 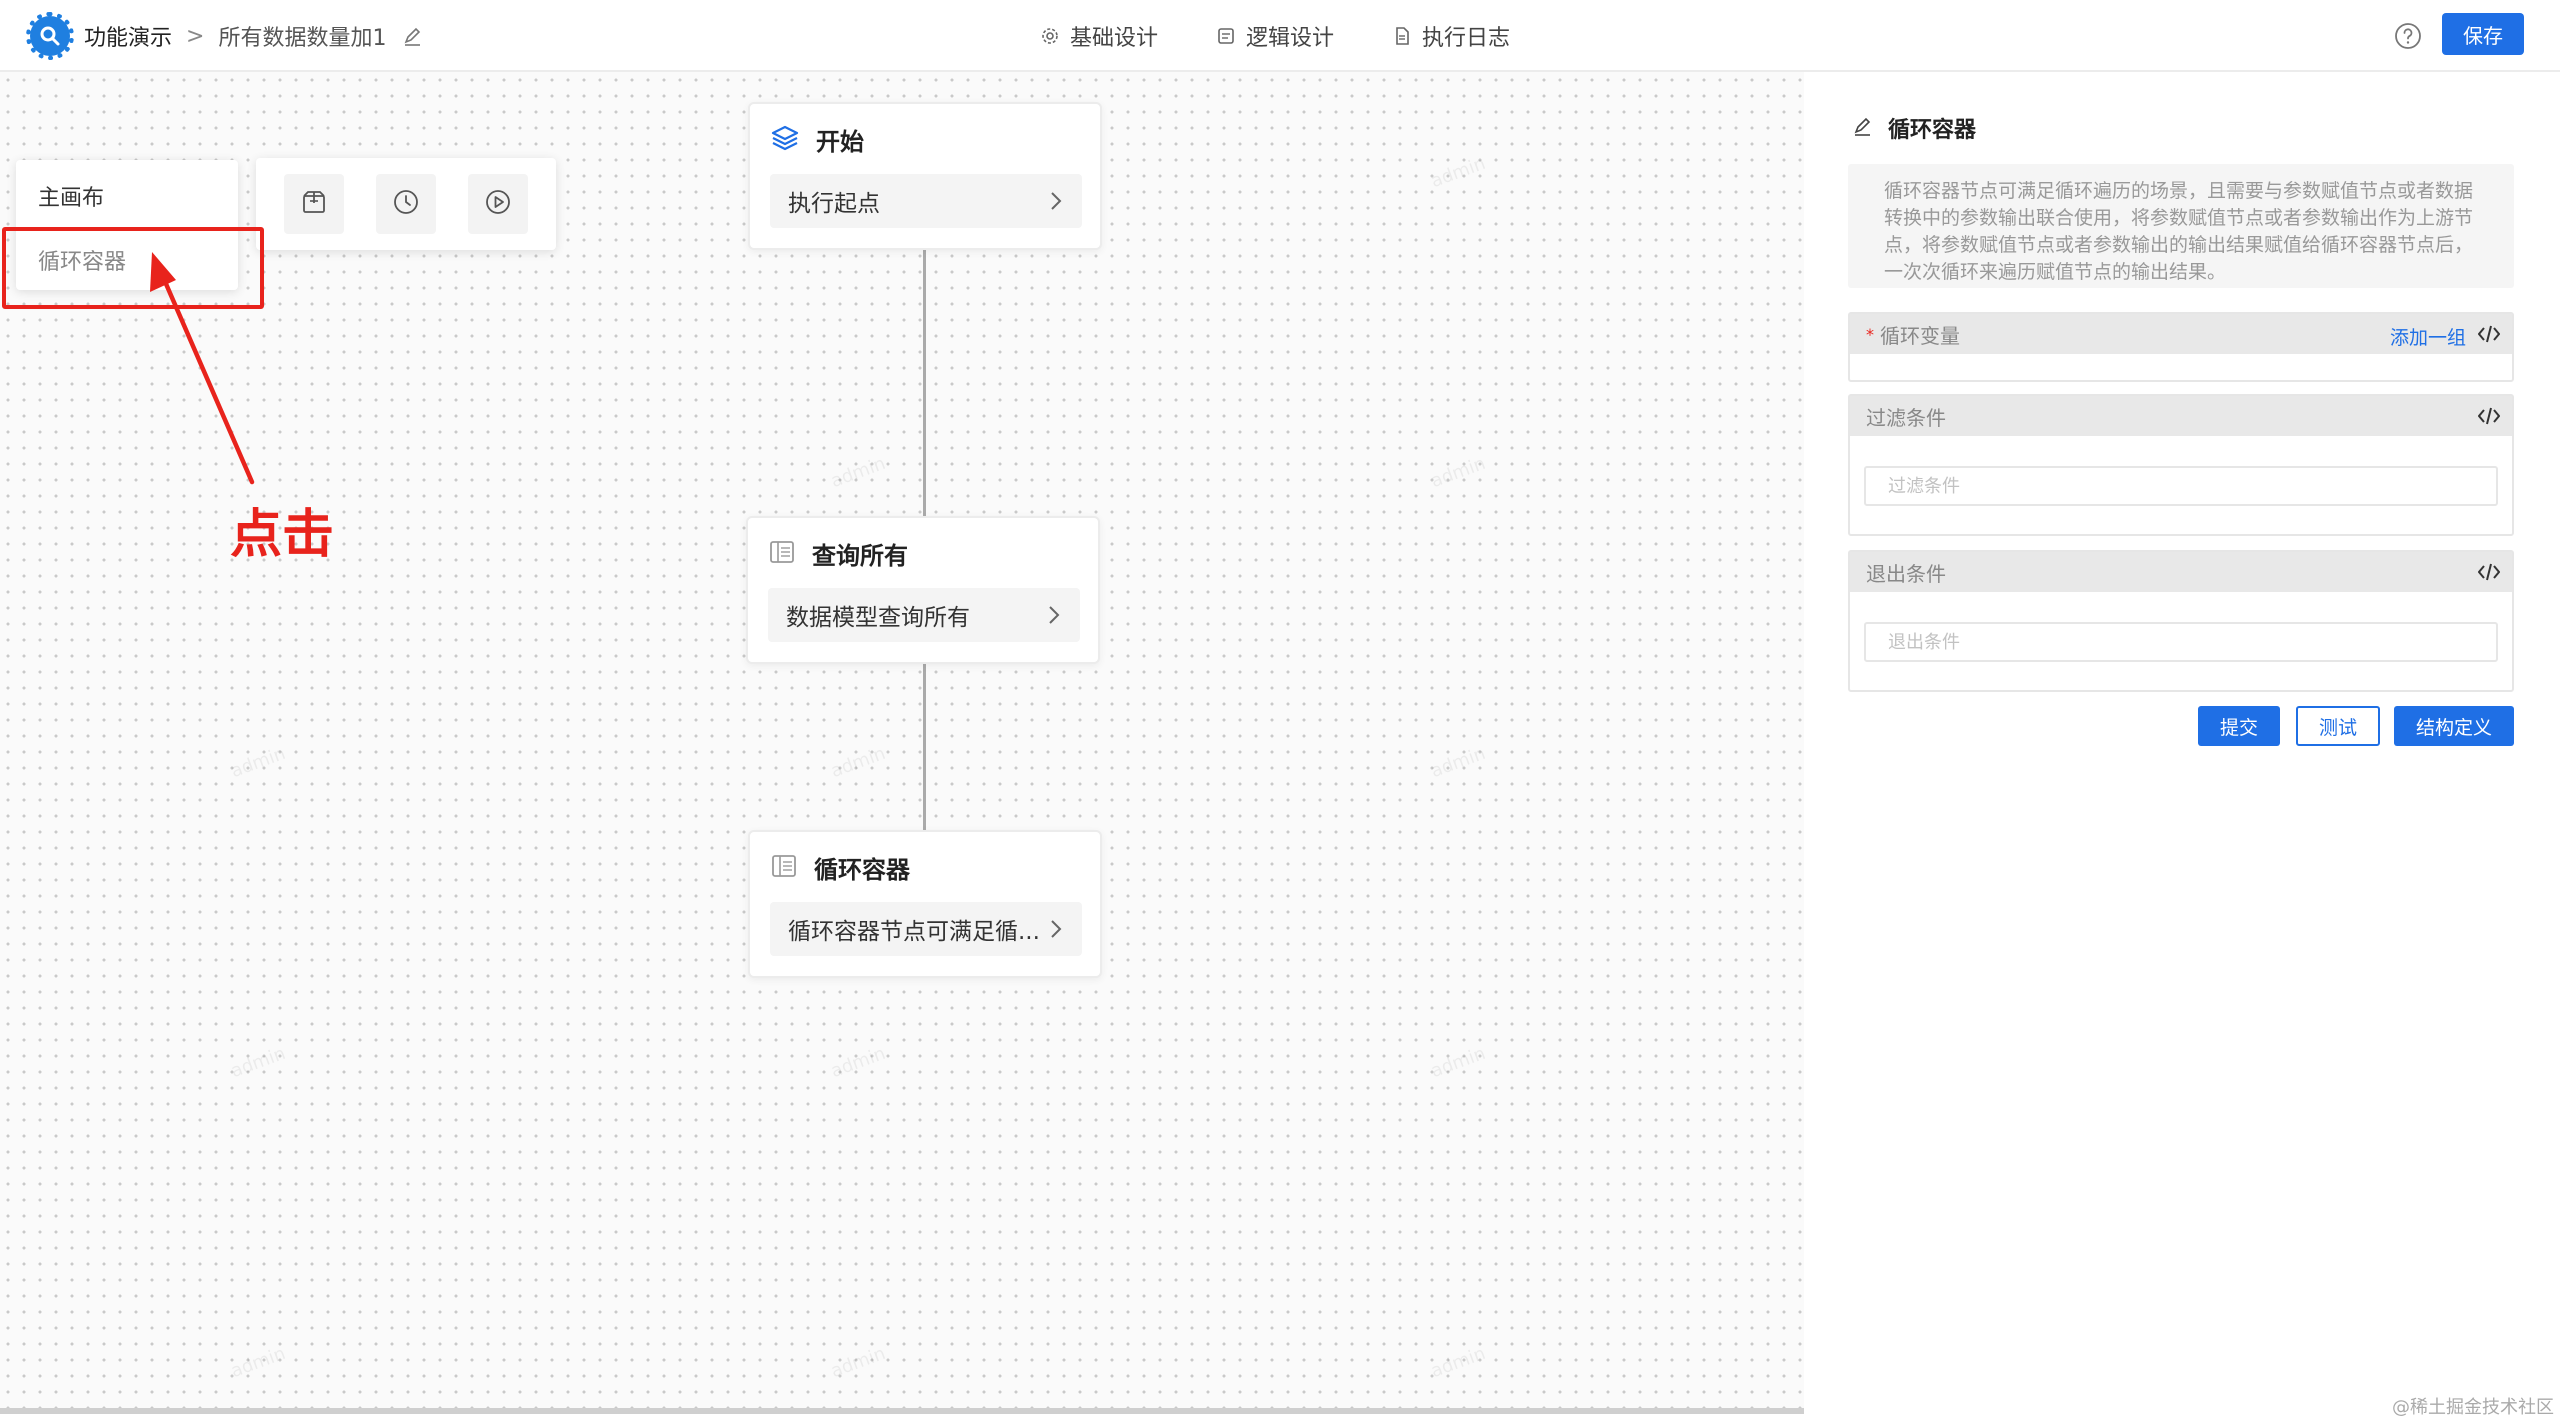 What do you see at coordinates (2408, 36) in the screenshot?
I see `help-icon` at bounding box center [2408, 36].